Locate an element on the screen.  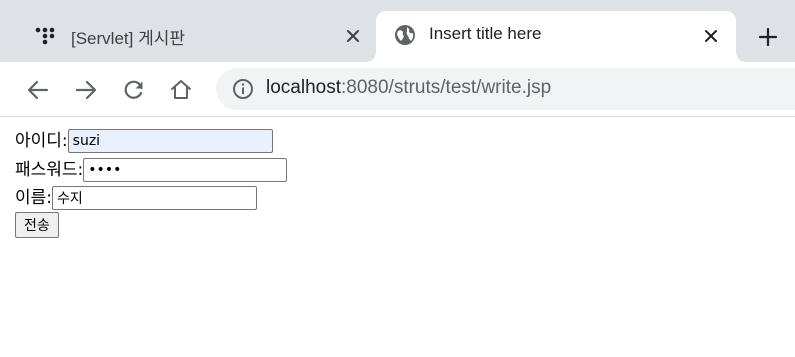
back-button is located at coordinates (38, 90).